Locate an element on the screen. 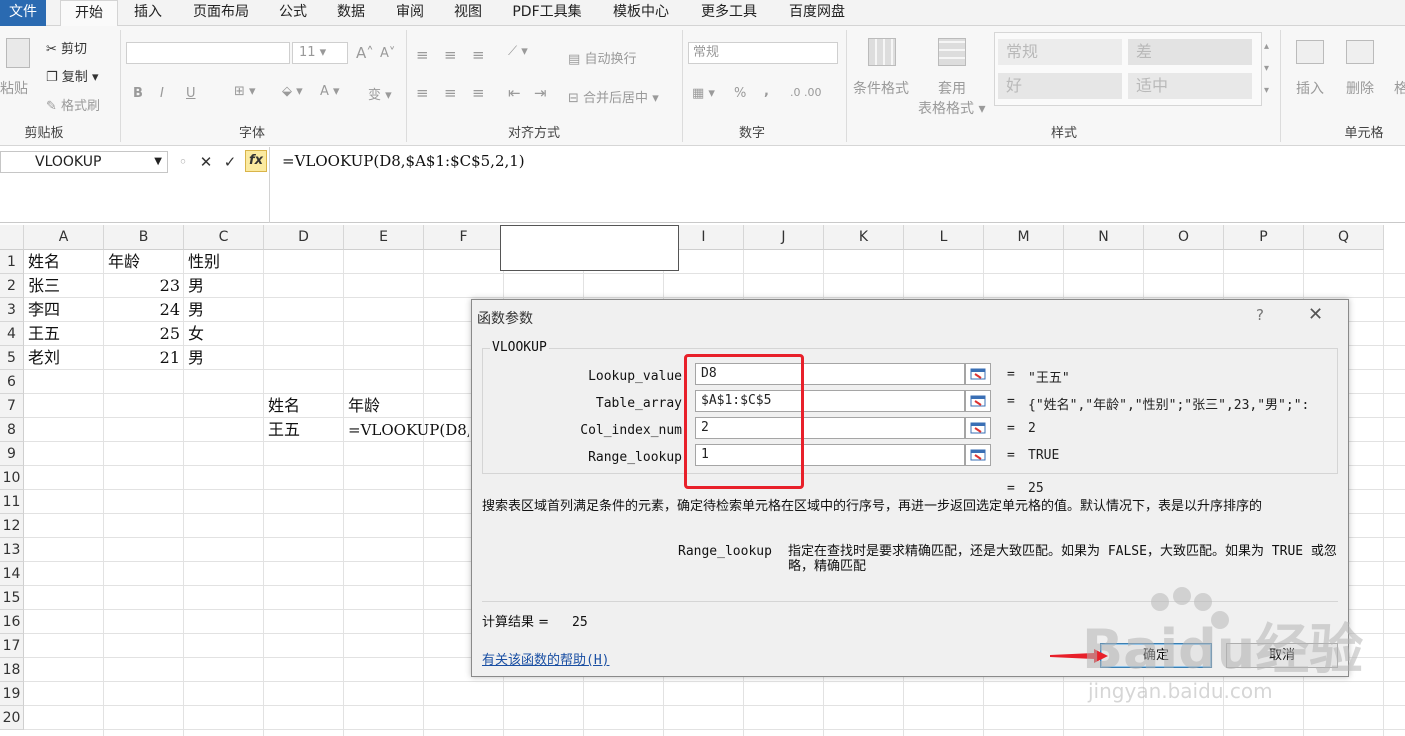  insert-cells-icon is located at coordinates (1310, 52).